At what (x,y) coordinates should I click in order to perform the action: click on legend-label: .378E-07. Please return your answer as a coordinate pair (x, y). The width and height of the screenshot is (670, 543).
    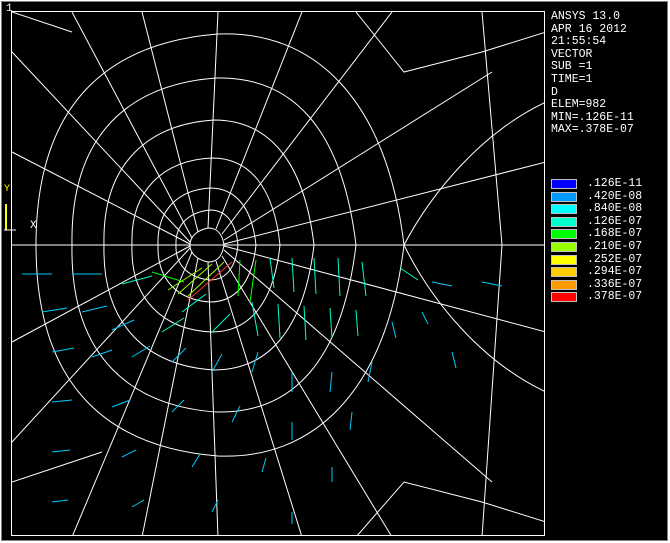
    Looking at the image, I should click on (615, 297).